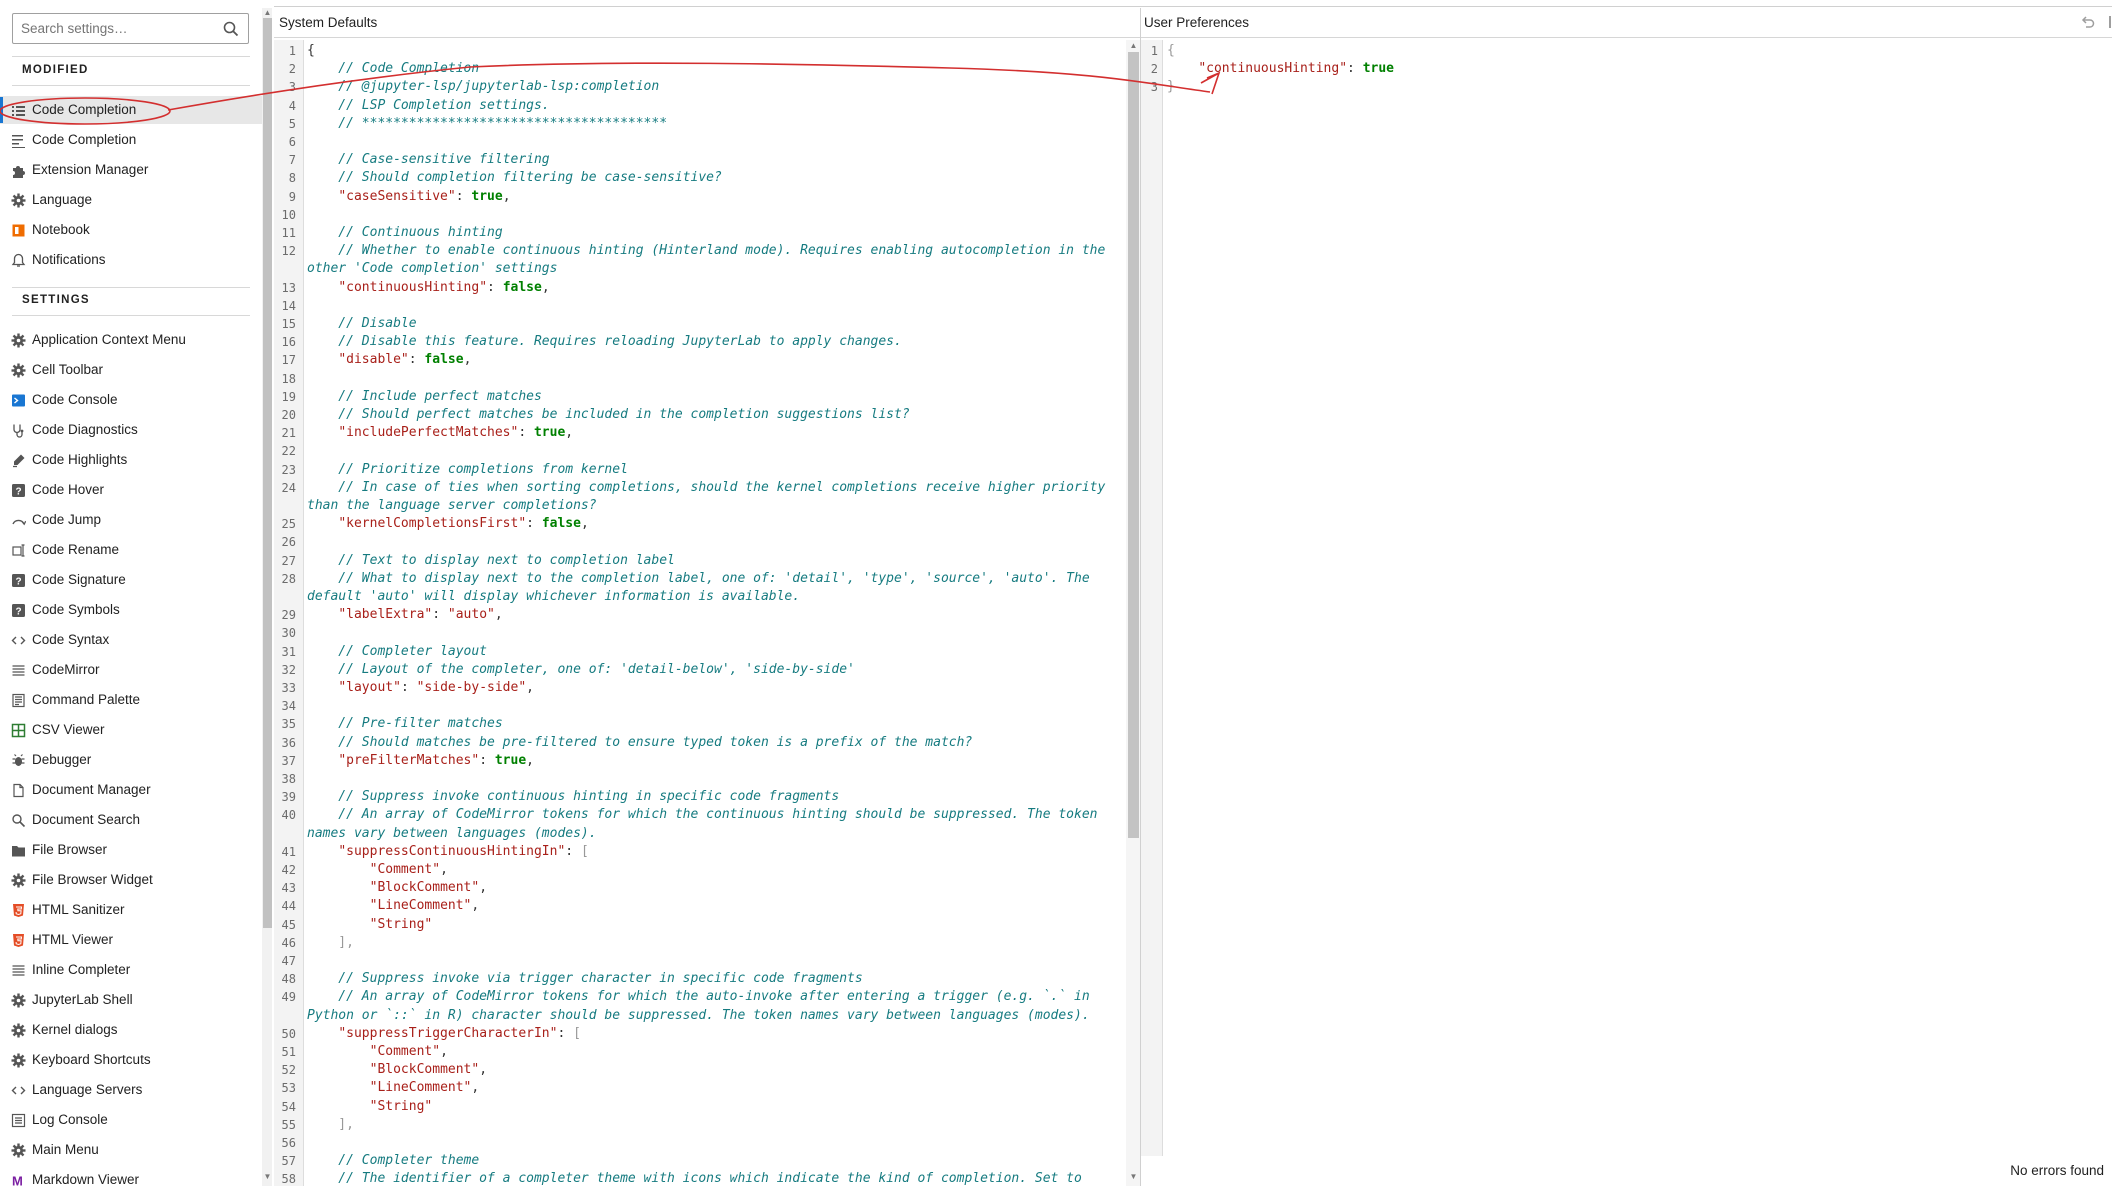 The height and width of the screenshot is (1186, 2112). I want to click on sidebar-item-file-browser-widget: File Browser Widget, so click(131, 880).